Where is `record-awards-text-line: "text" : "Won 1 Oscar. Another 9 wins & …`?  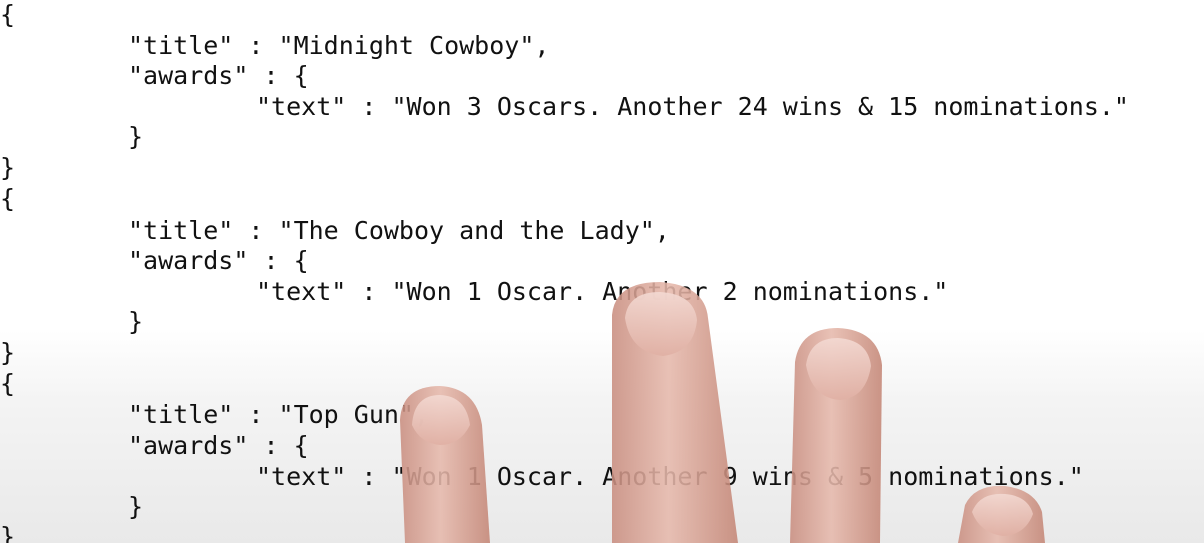 record-awards-text-line: "text" : "Won 1 Oscar. Another 9 wins & … is located at coordinates (670, 476).